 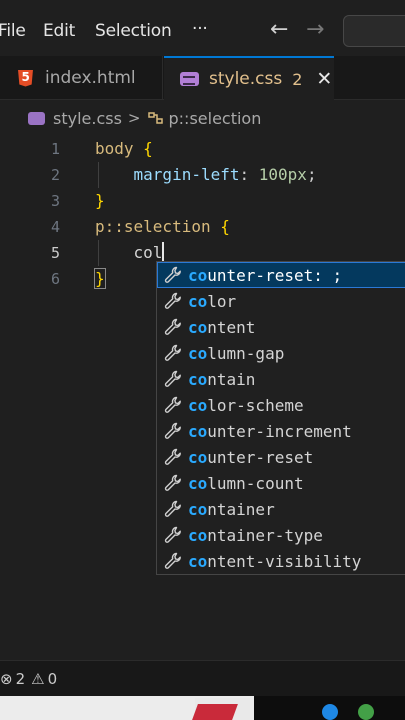 I want to click on line-number: 1, so click(x=55, y=149).